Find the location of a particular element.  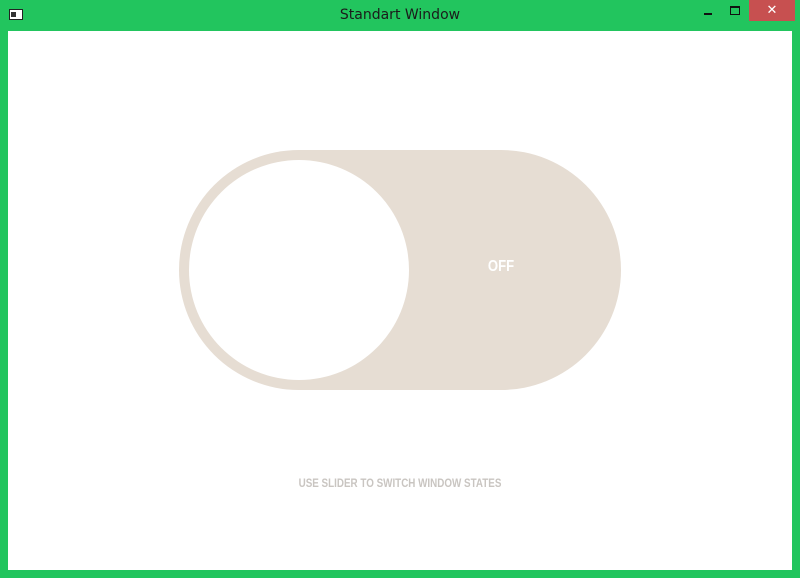

toggle-state-label: OFF is located at coordinates (501, 266).